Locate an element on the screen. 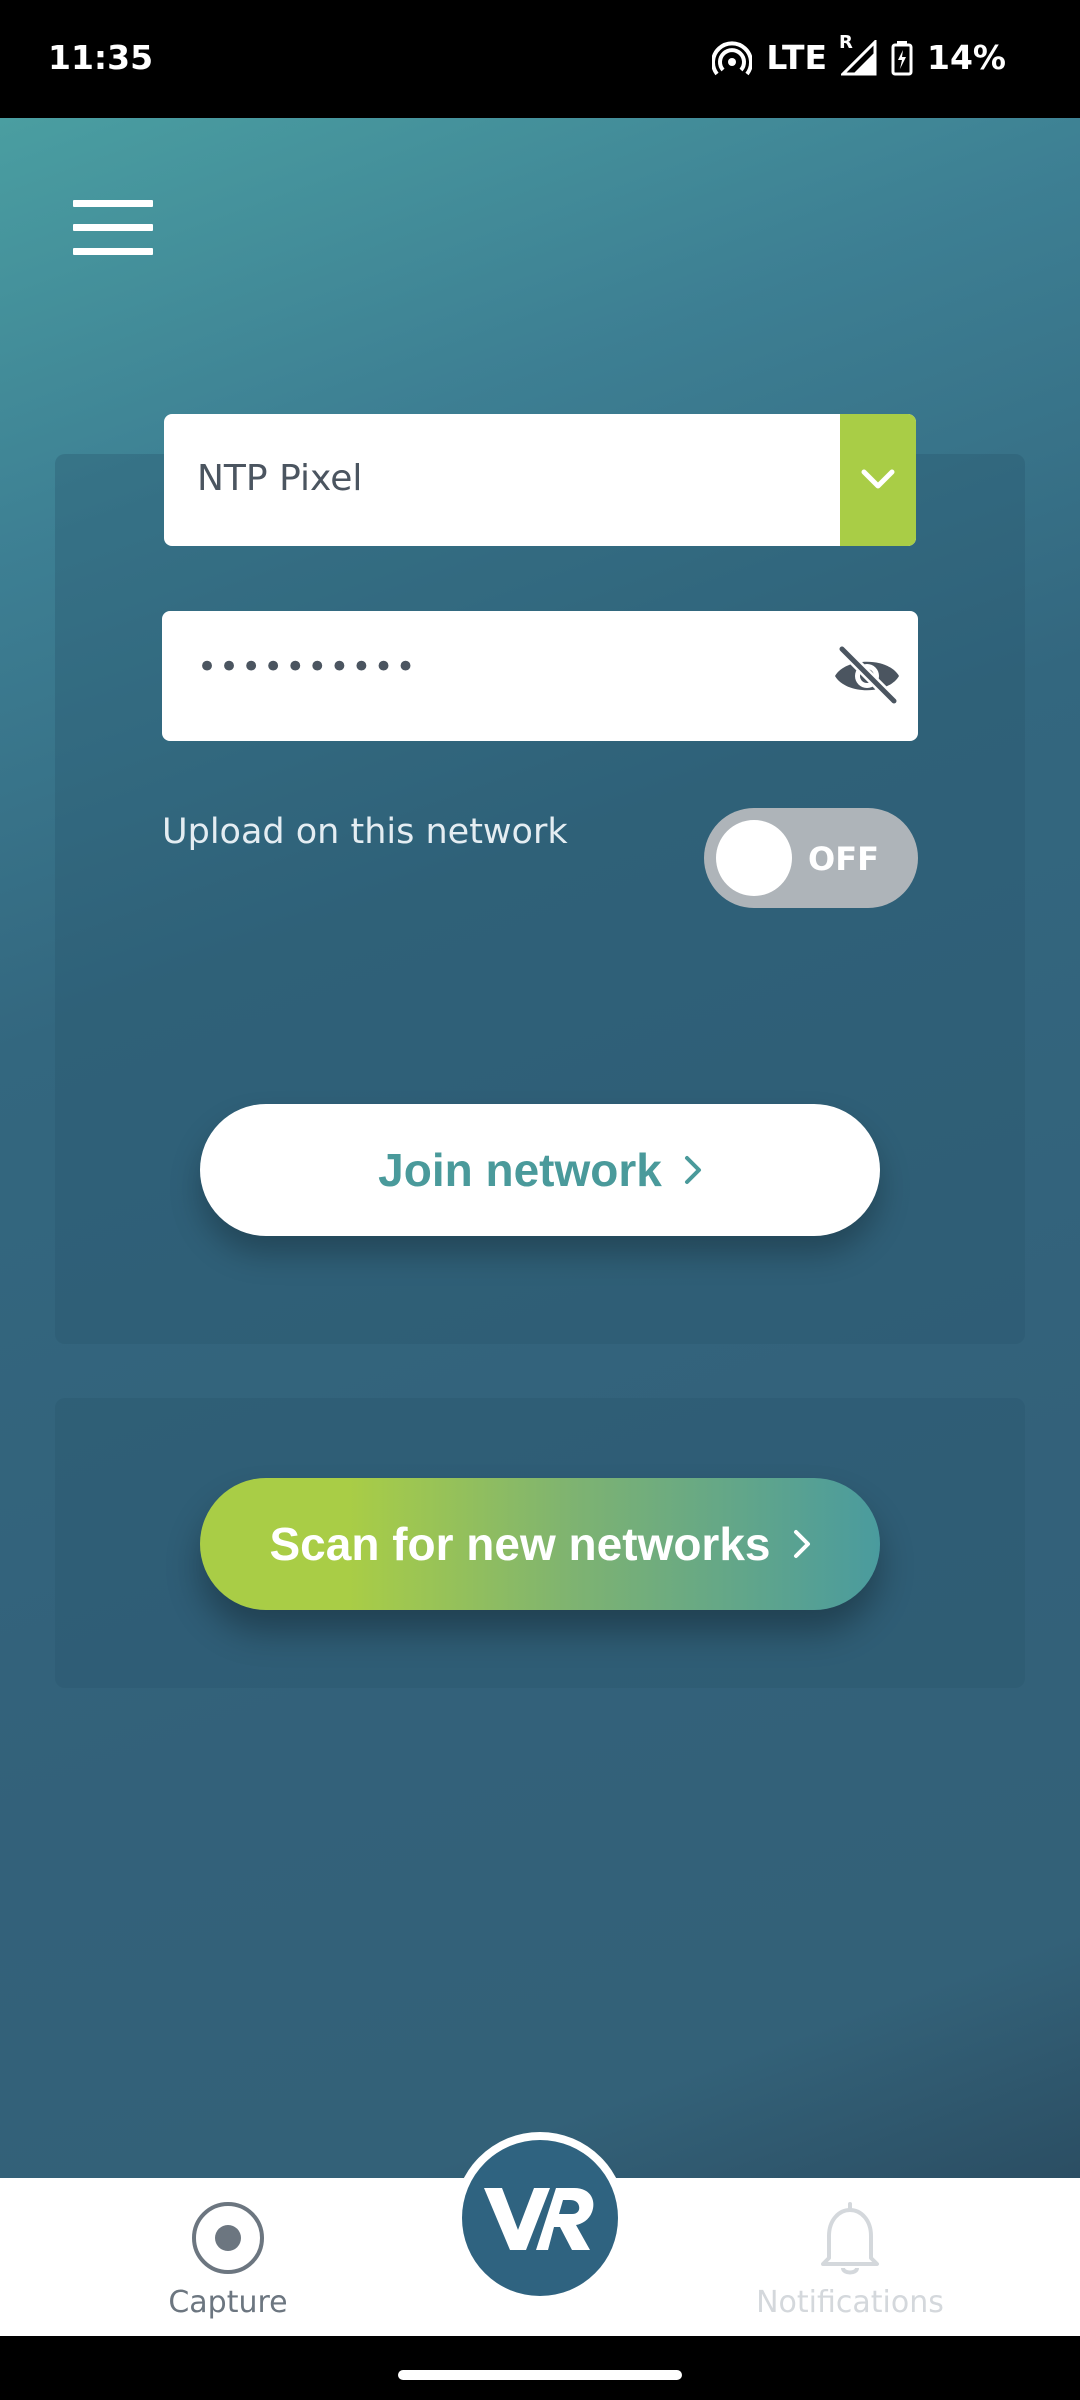  network-select: NTP Pixel is located at coordinates (540, 480).